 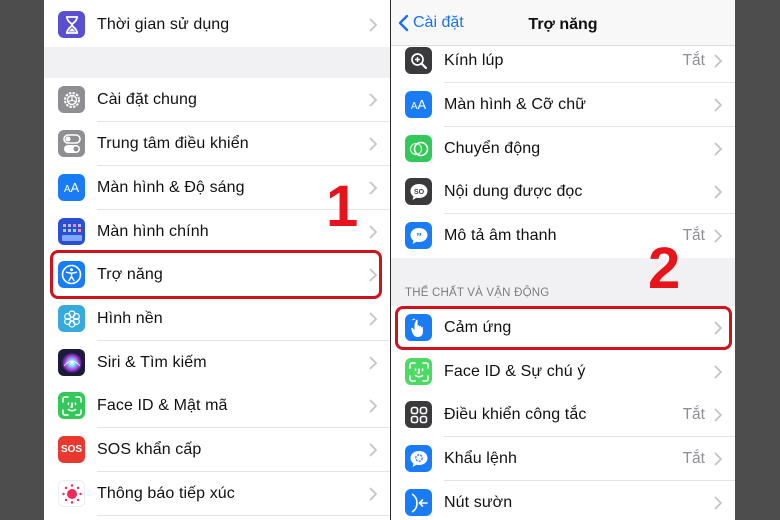 I want to click on toggle-switches-icon, so click(x=71, y=143).